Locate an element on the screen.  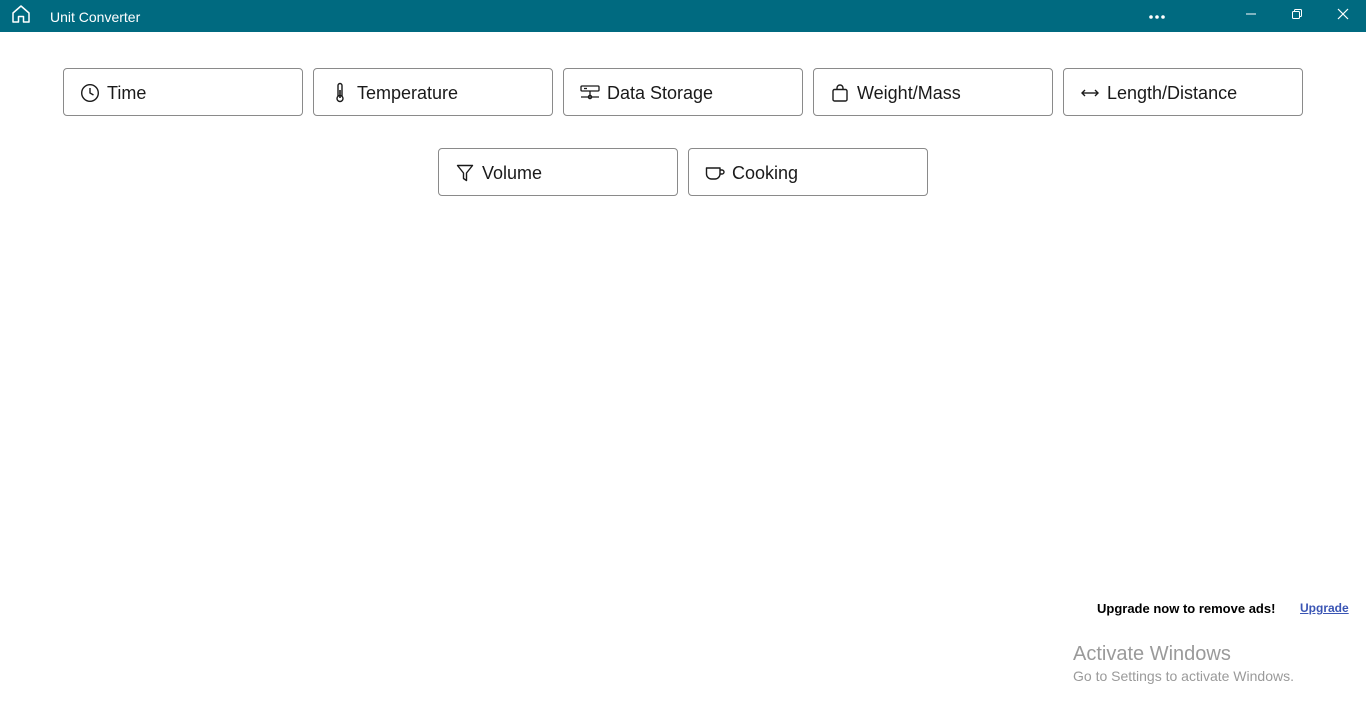
more-options-button is located at coordinates (1157, 16).